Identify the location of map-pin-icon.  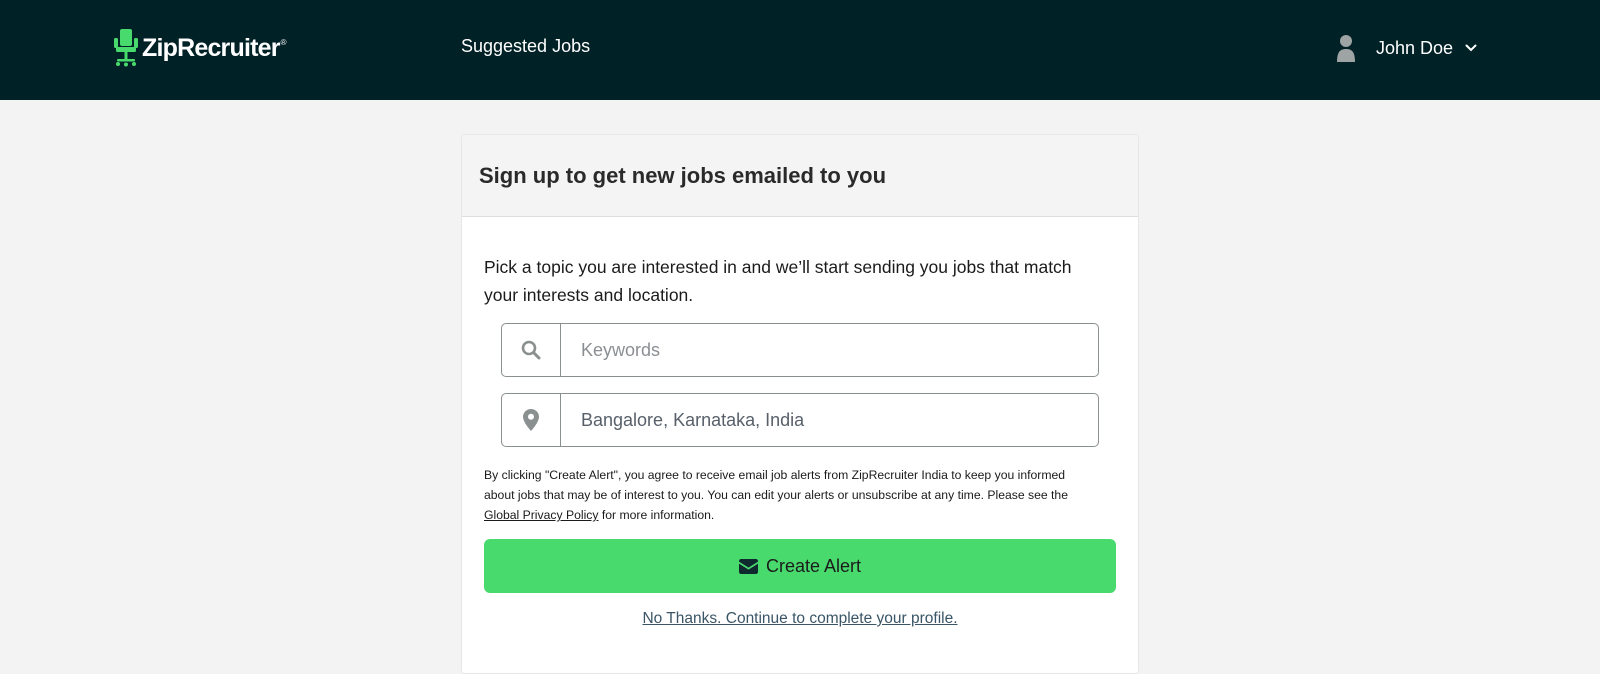
(531, 420).